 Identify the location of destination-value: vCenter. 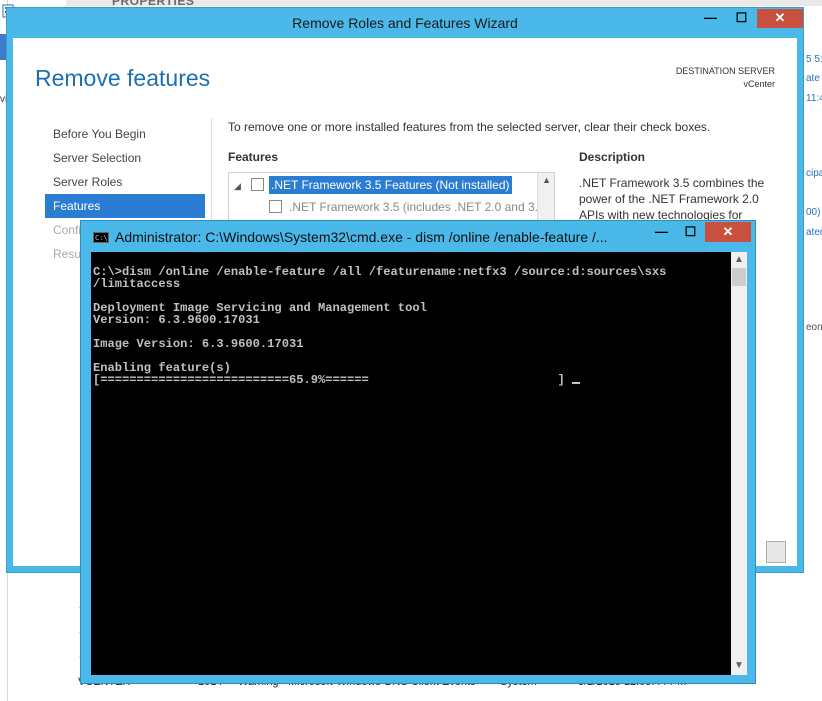
(759, 84).